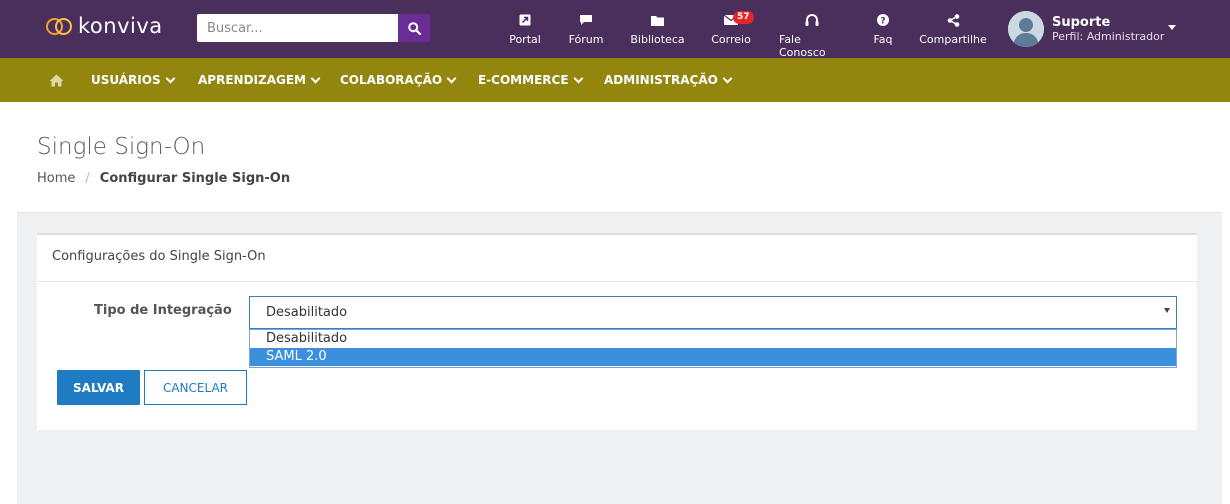 This screenshot has width=1230, height=504. I want to click on toolbar-fale-conosco: Fale Conosco, so click(812, 35).